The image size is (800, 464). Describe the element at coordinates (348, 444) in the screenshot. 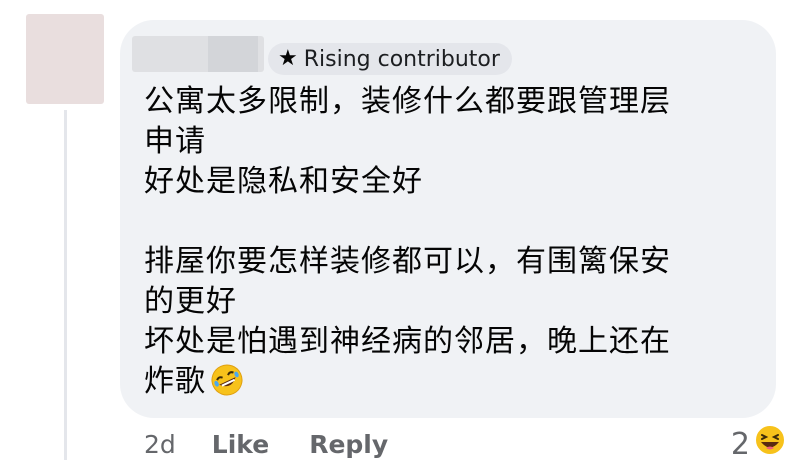

I see `reply-button: Reply` at that location.